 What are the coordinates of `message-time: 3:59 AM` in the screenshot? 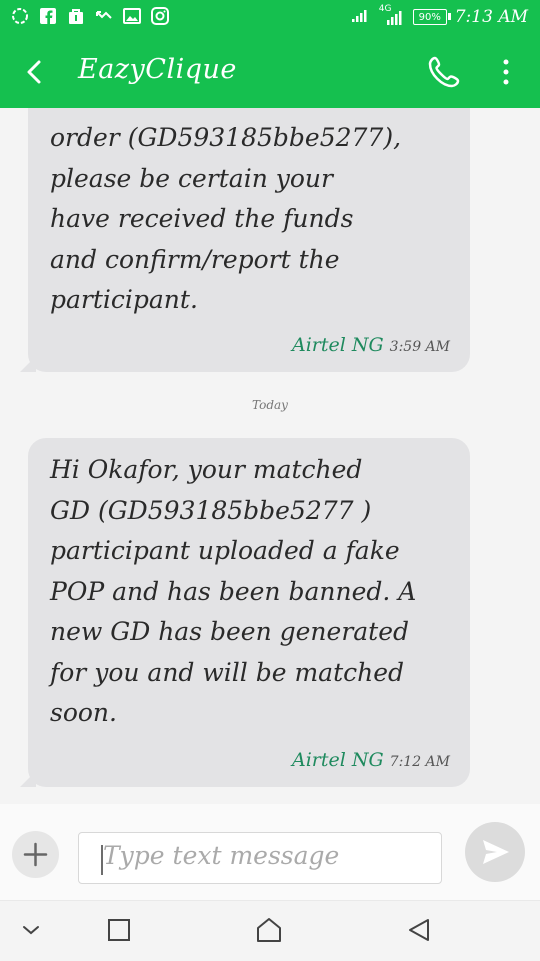 It's located at (419, 347).